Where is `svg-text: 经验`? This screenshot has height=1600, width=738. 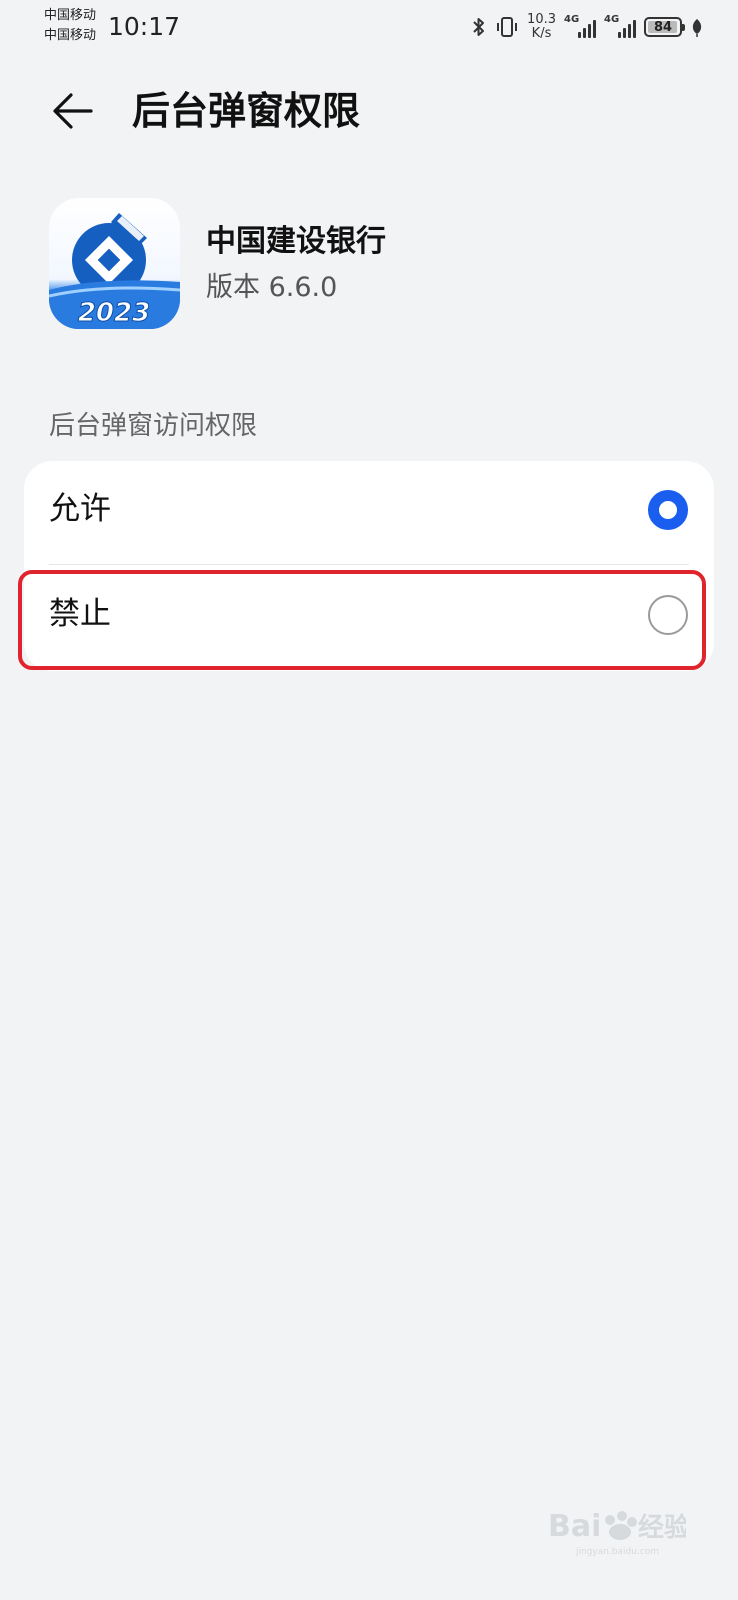 svg-text: 经验 is located at coordinates (662, 1527).